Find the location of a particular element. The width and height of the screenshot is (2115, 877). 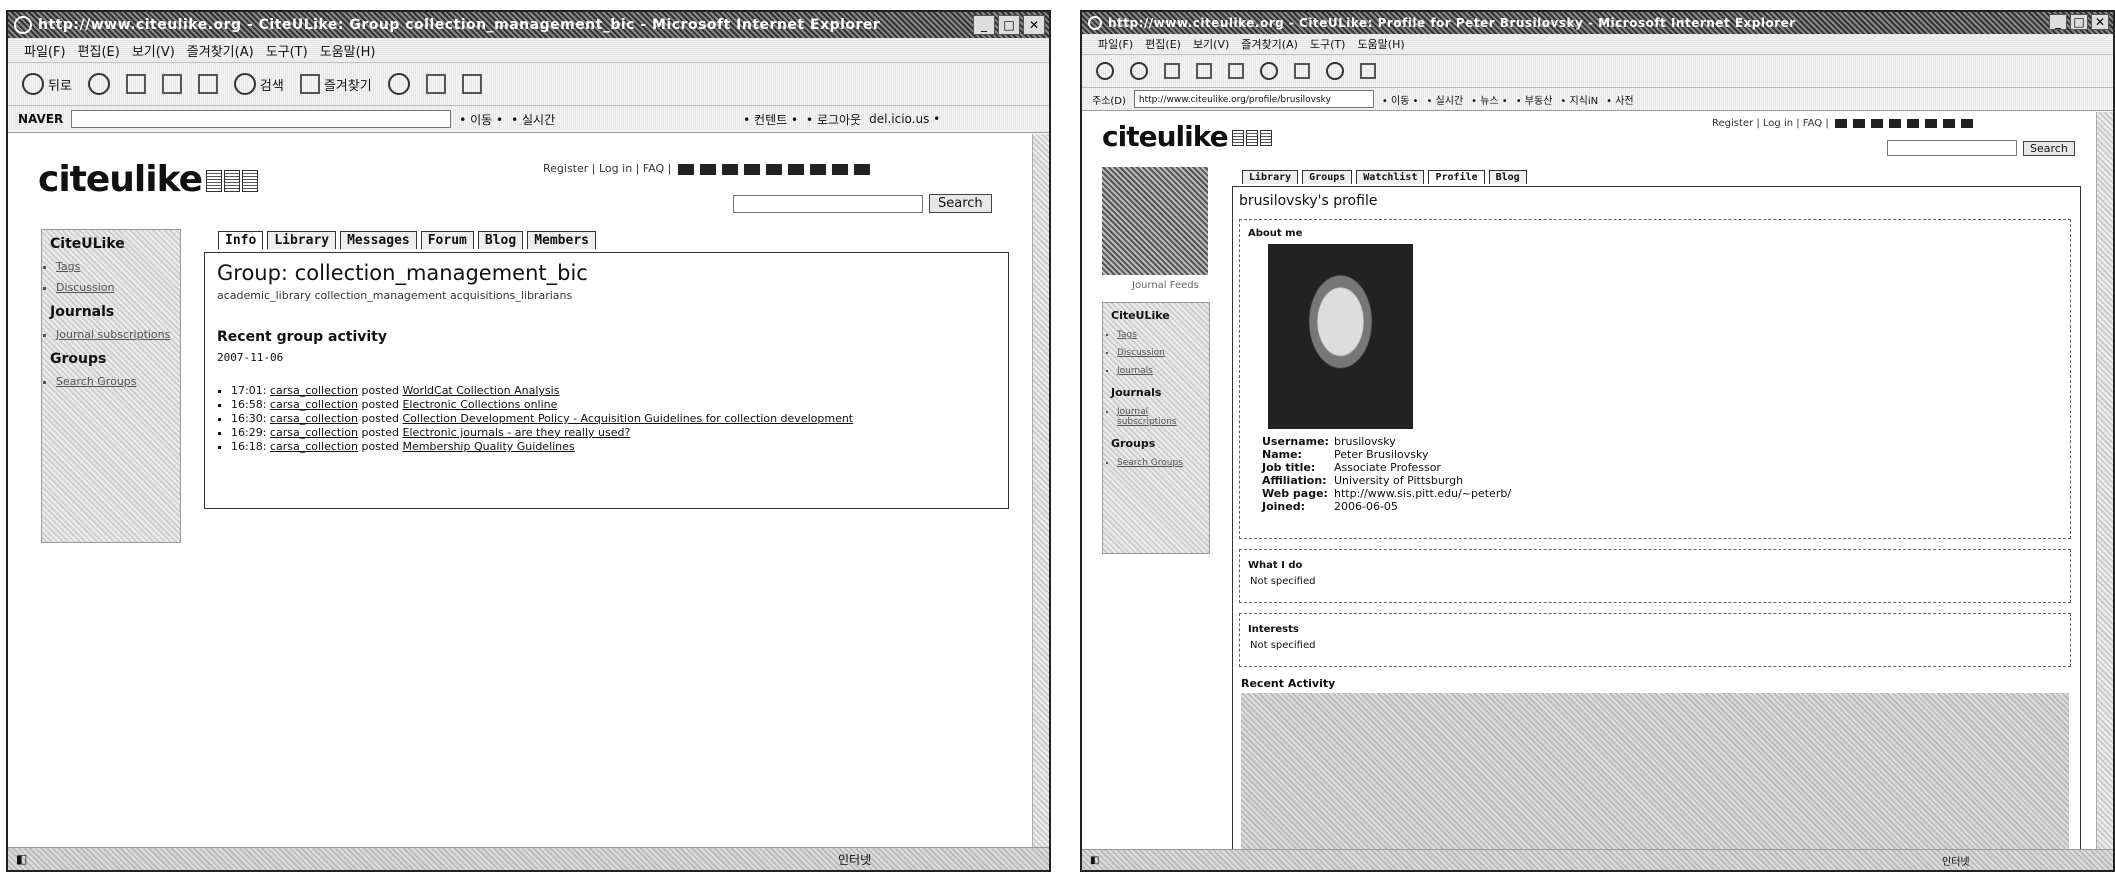

back-button: 뒤로 is located at coordinates (47, 84).